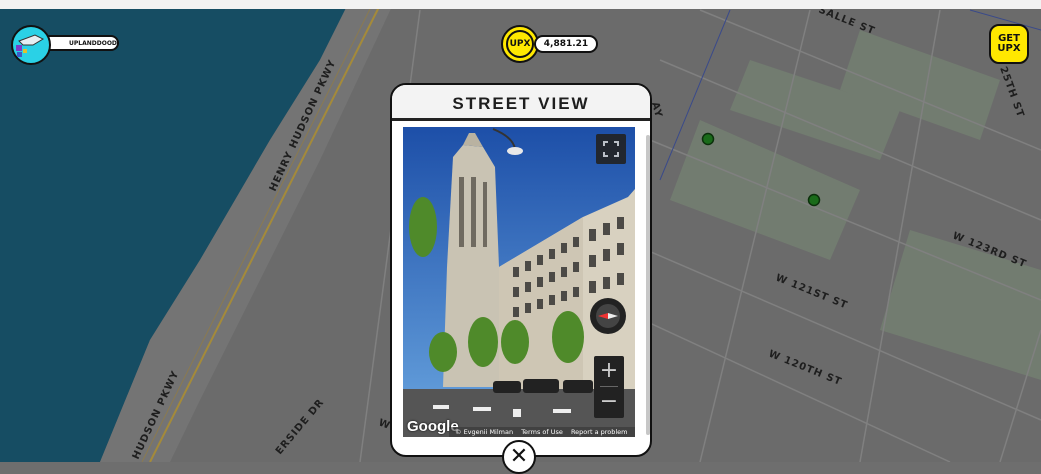 Image resolution: width=1041 pixels, height=474 pixels. I want to click on terms-link: Terms of Use, so click(542, 432).